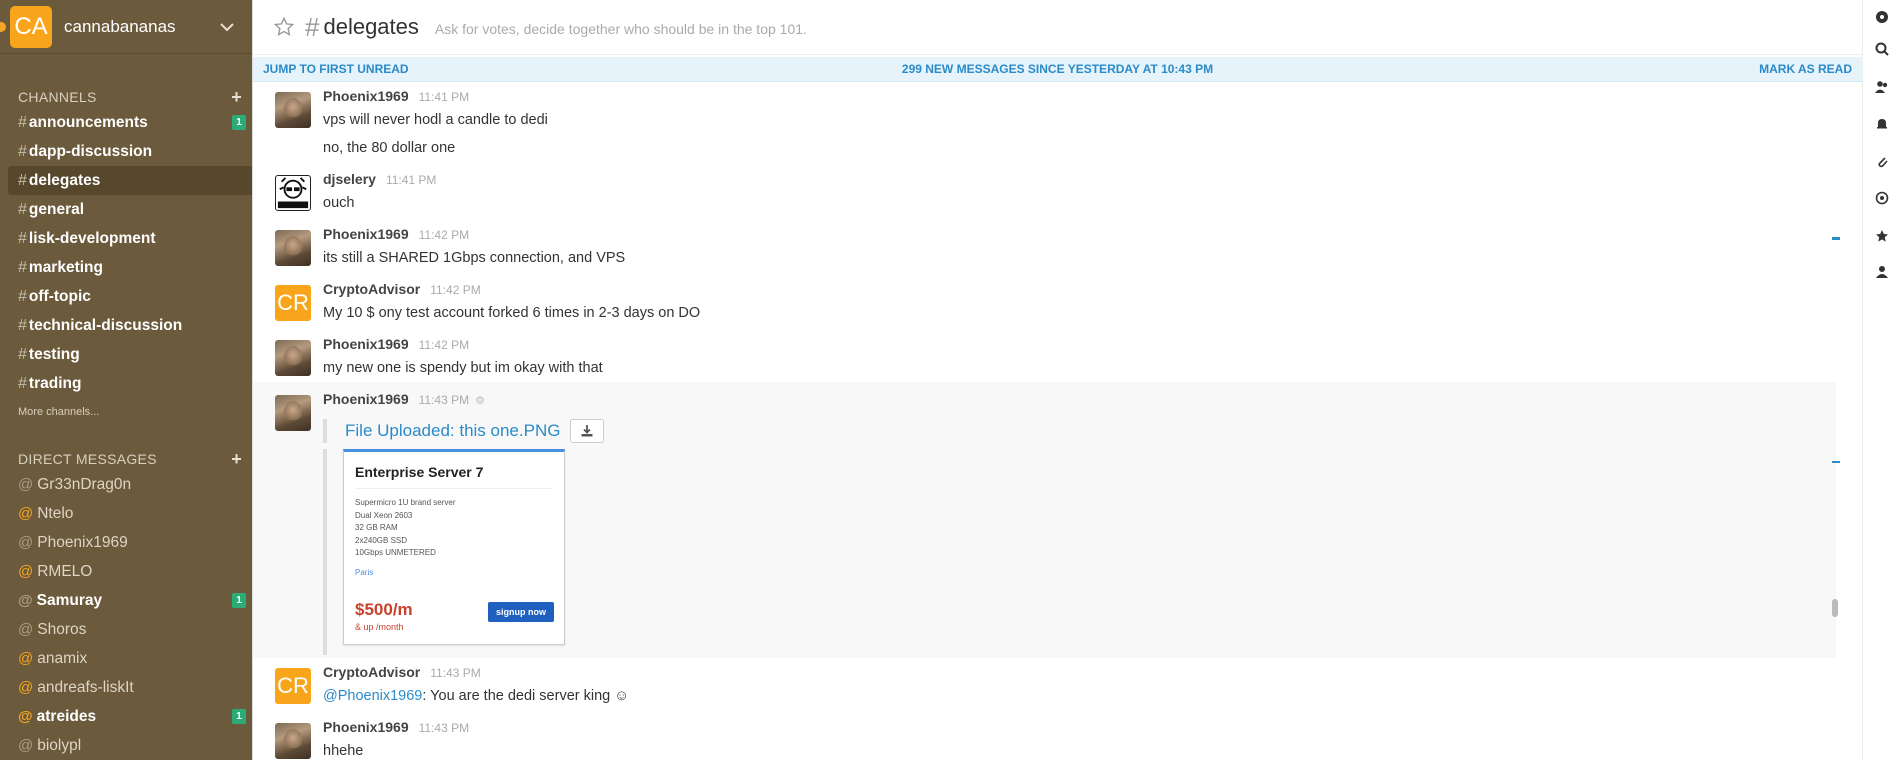 The height and width of the screenshot is (760, 1894). Describe the element at coordinates (349, 179) in the screenshot. I see `message-author: djselery` at that location.